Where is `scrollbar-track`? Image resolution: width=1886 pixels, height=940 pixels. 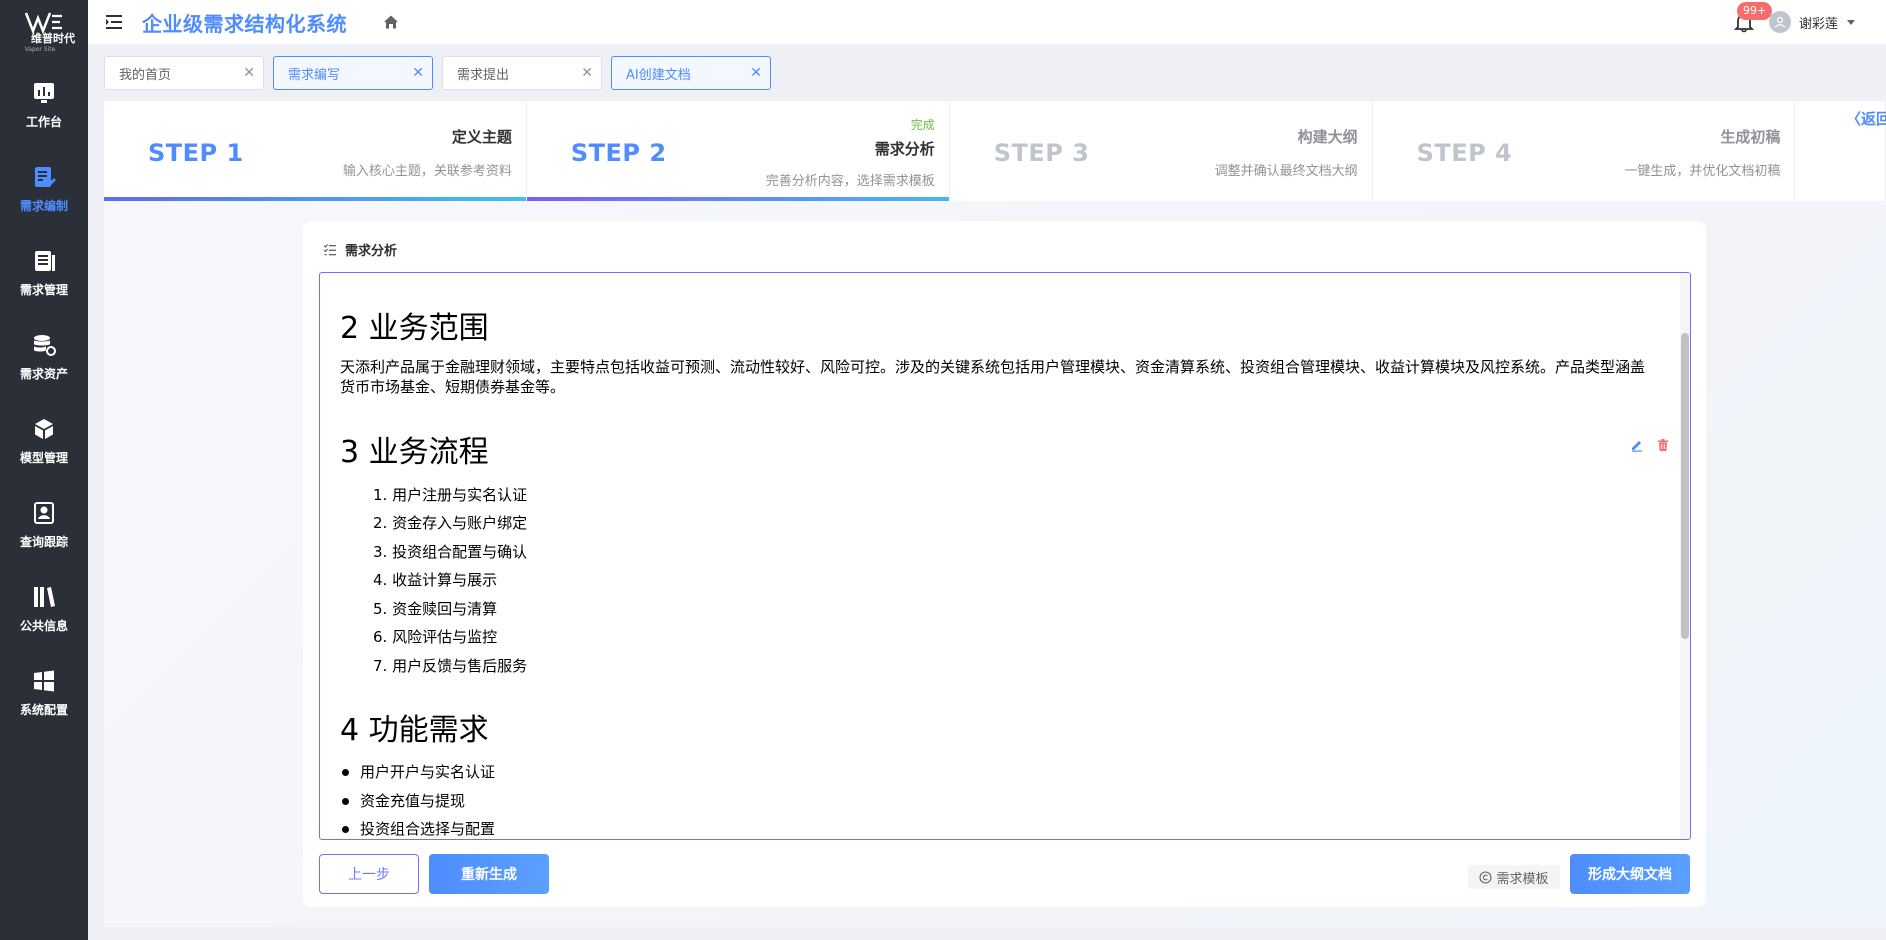
scrollbar-track is located at coordinates (1685, 556).